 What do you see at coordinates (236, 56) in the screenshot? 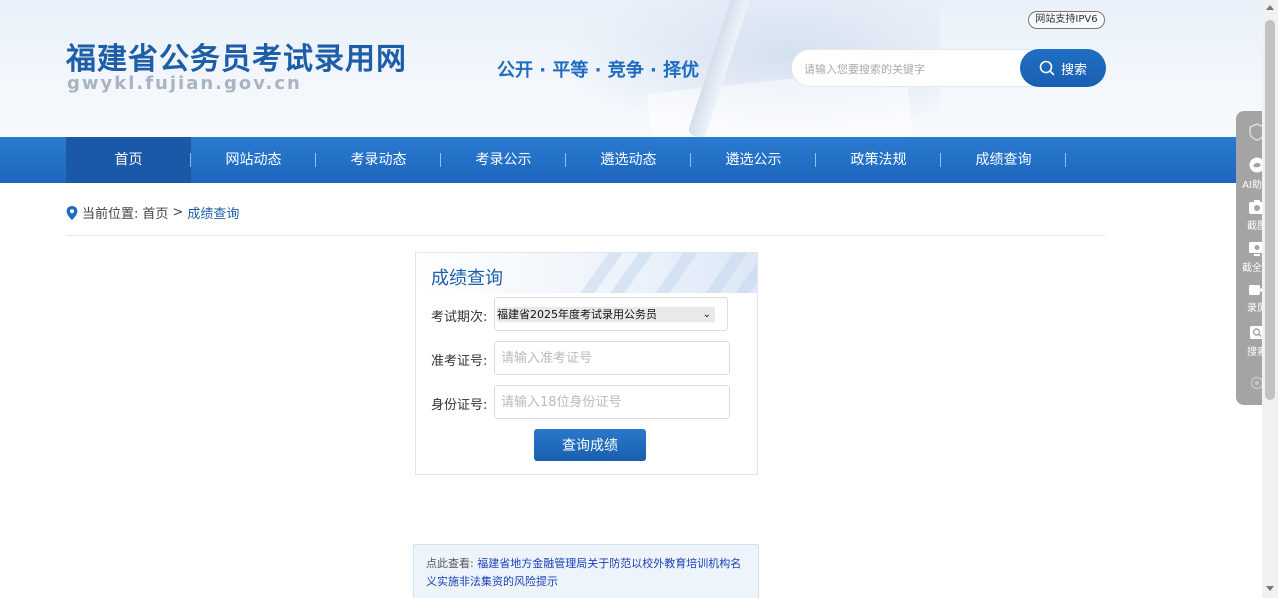
I see `site-title: 福建省公务员考试录用网` at bounding box center [236, 56].